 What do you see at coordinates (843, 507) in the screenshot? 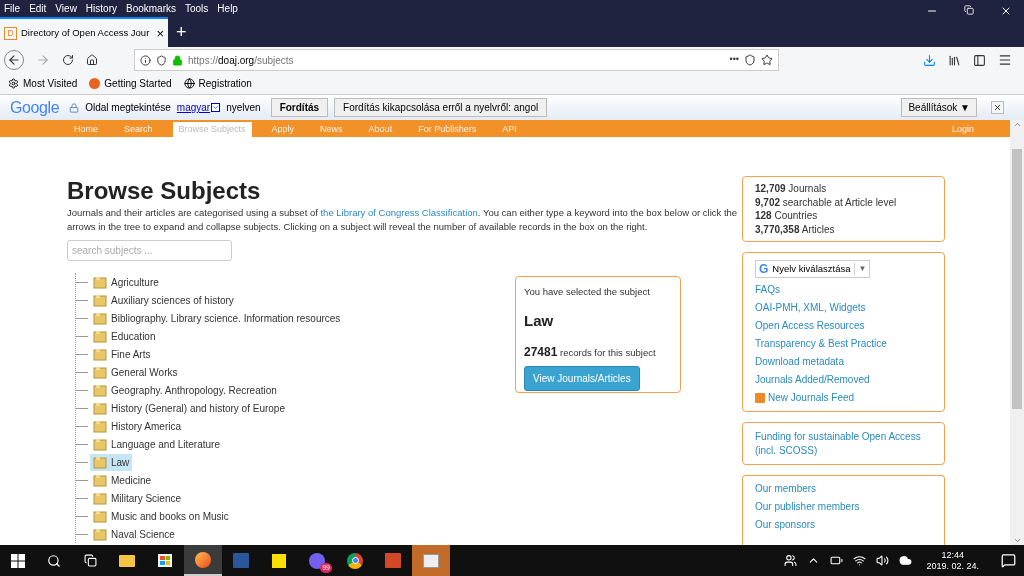
I see `member-link: Our publisher members` at bounding box center [843, 507].